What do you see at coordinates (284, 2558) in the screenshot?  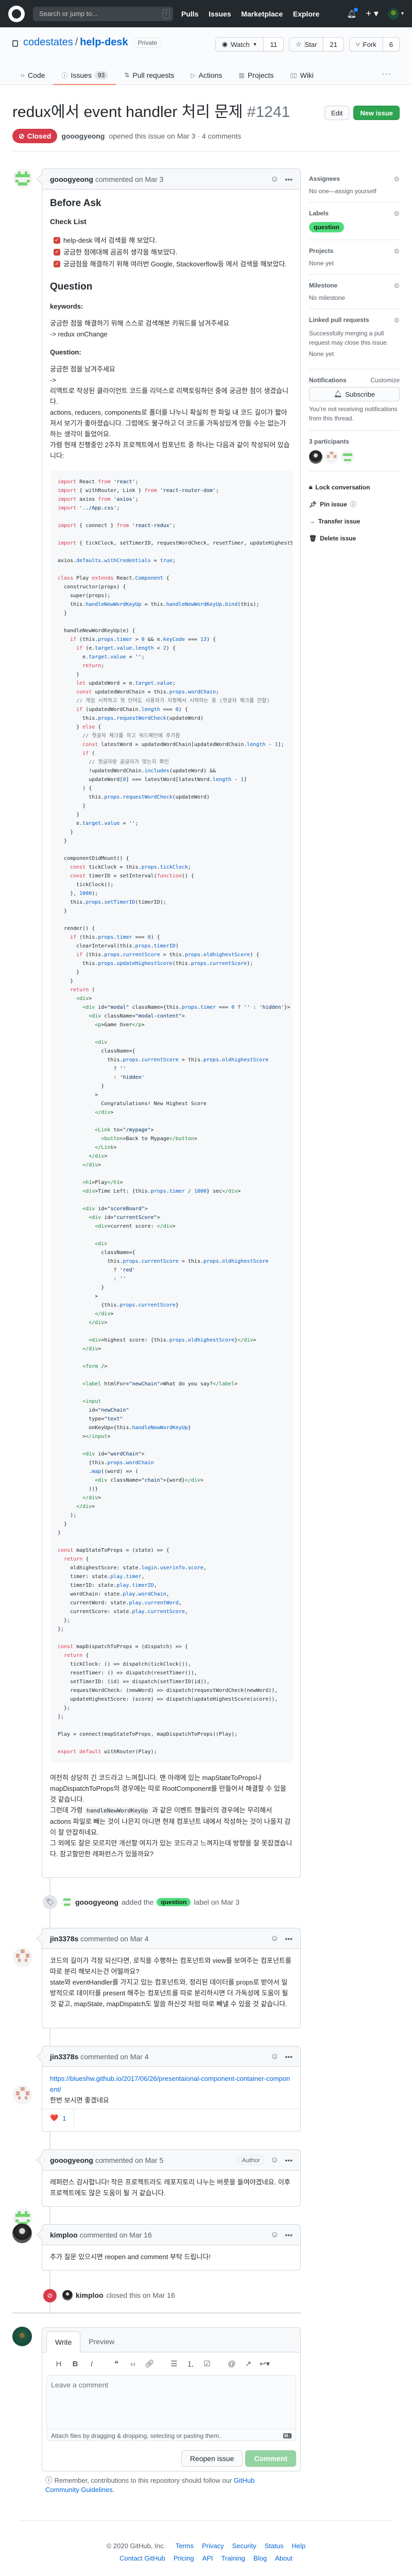 I see `footer-link-about: About` at bounding box center [284, 2558].